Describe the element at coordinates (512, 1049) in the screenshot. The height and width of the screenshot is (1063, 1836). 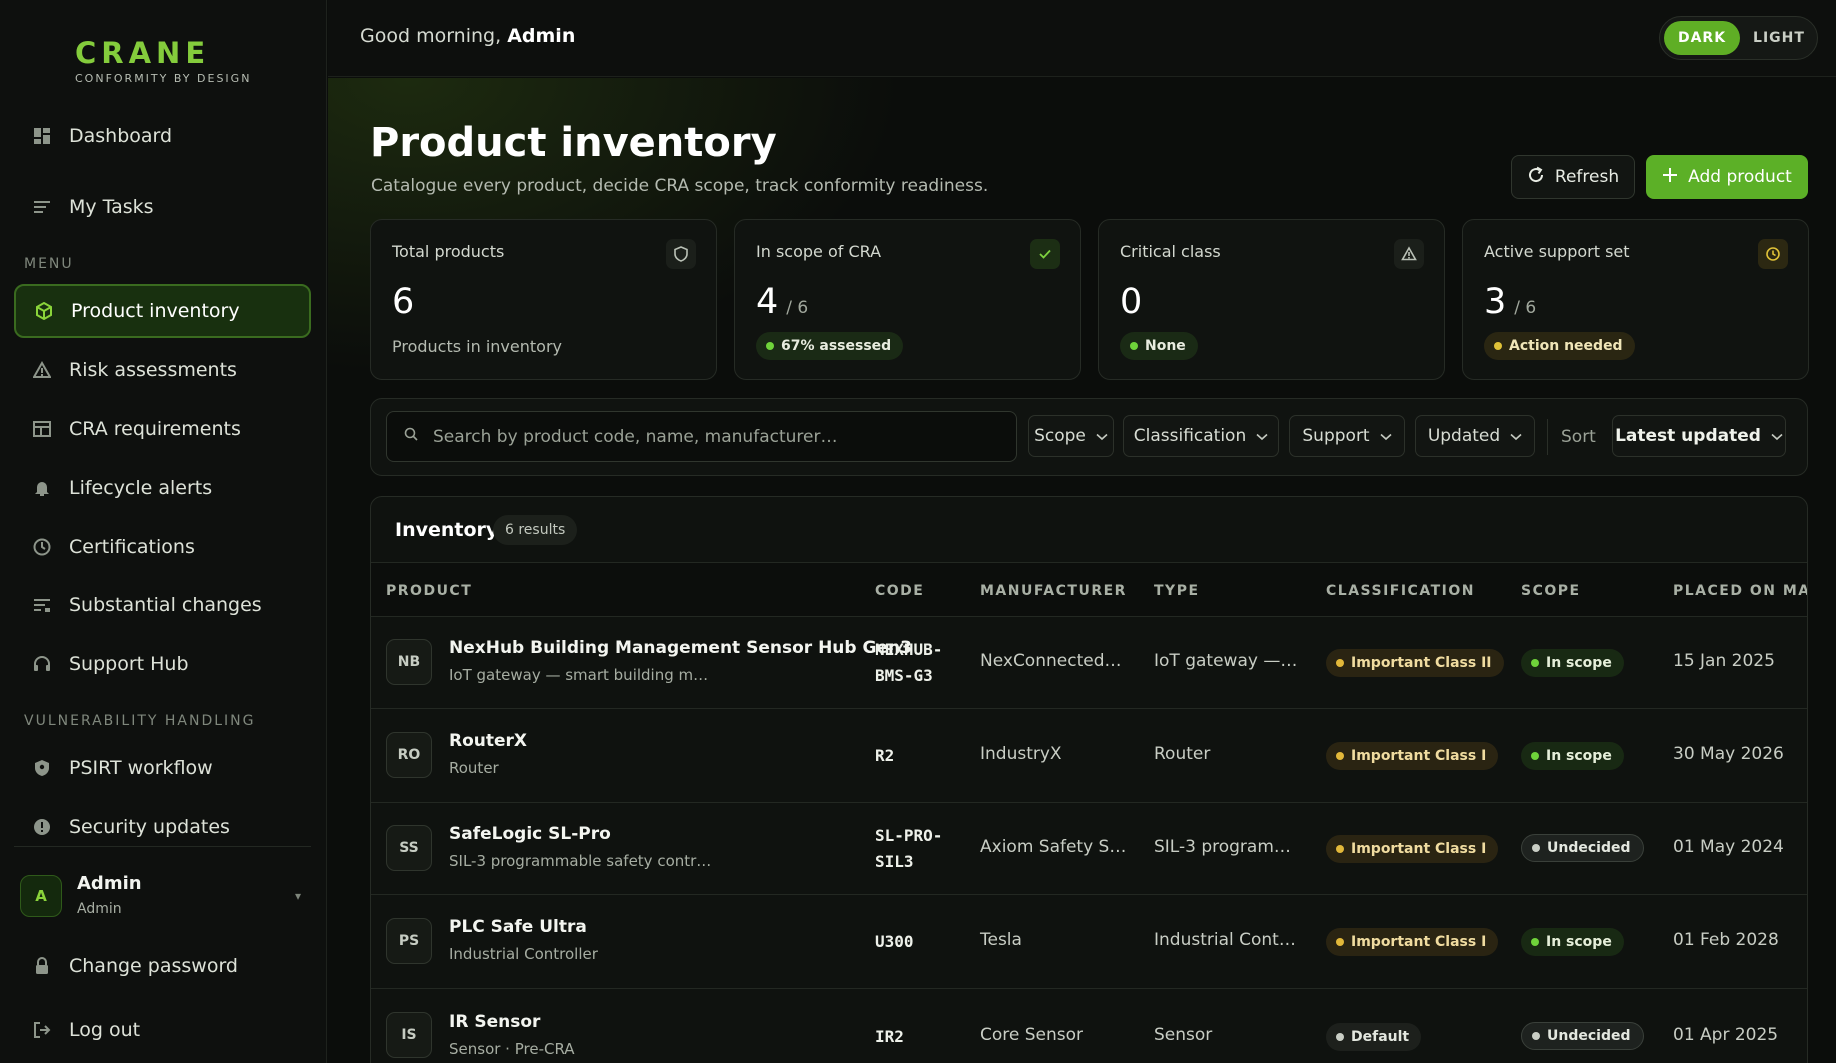
I see `product-description: Sensor · Pre-CRA` at that location.